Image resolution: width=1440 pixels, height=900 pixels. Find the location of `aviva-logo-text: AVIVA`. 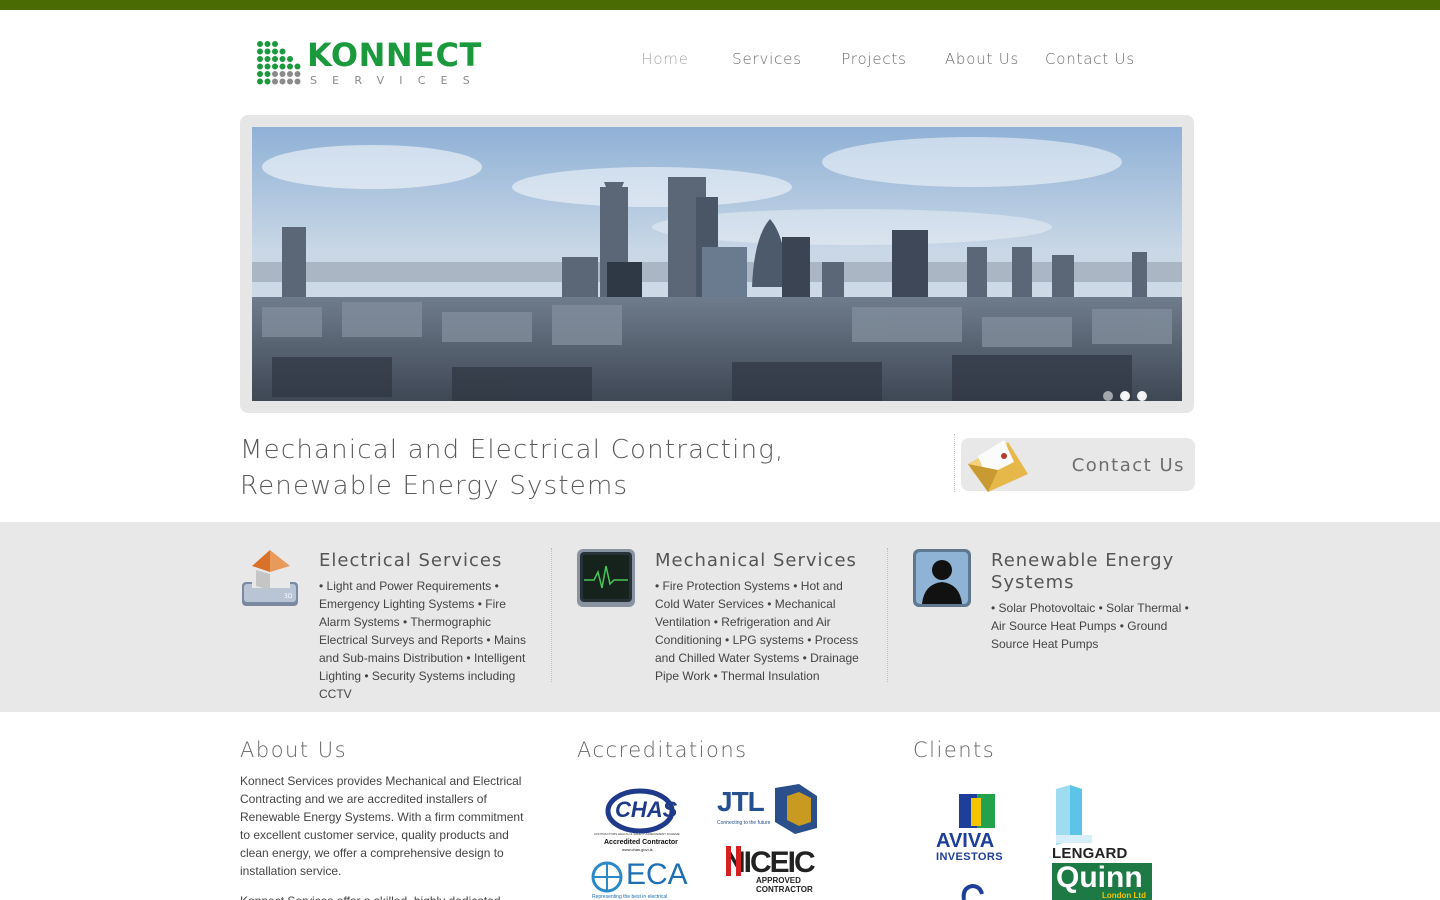

aviva-logo-text: AVIVA is located at coordinates (965, 841).